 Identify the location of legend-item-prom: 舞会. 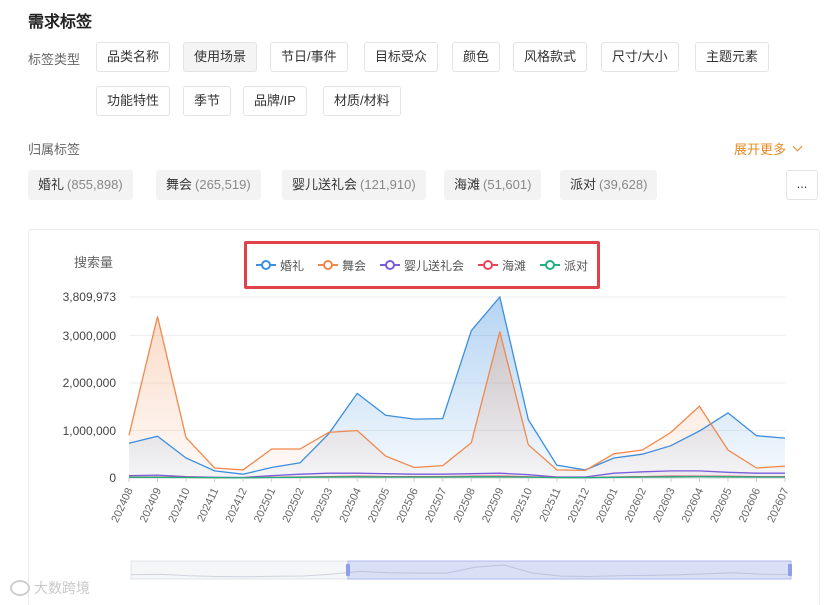
(341, 265).